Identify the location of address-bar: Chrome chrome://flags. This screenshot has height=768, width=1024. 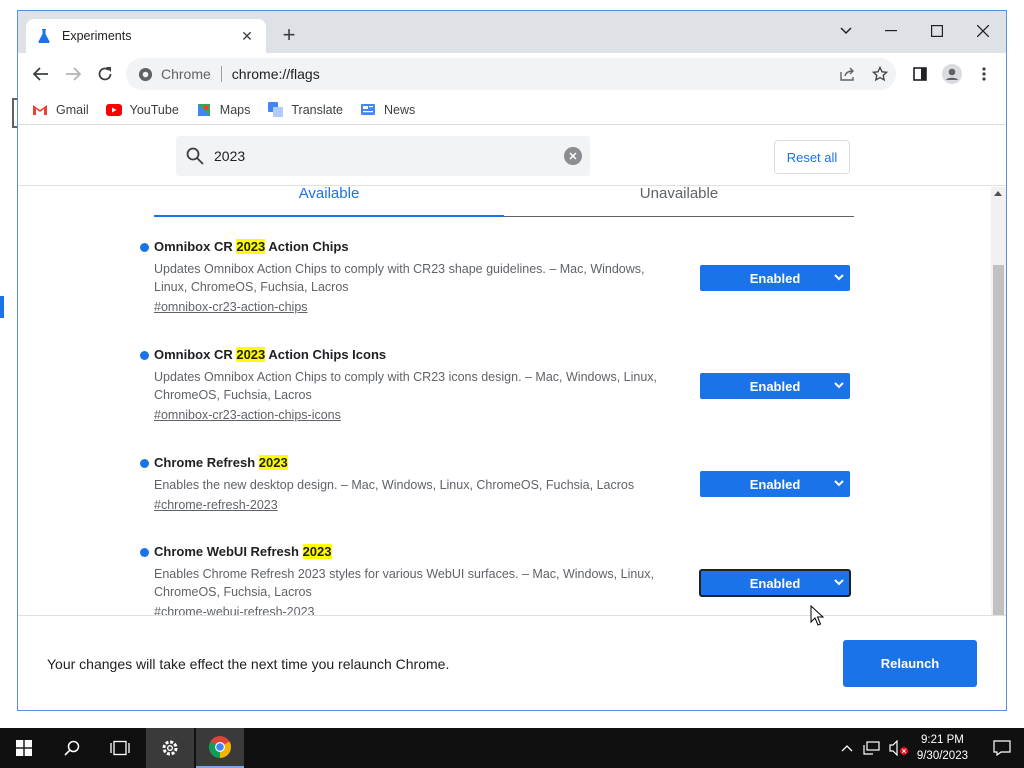
(511, 74).